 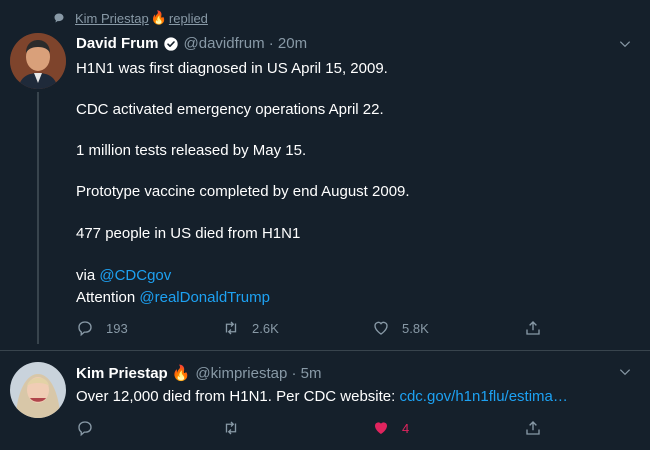 I want to click on reply-button, so click(x=91, y=428).